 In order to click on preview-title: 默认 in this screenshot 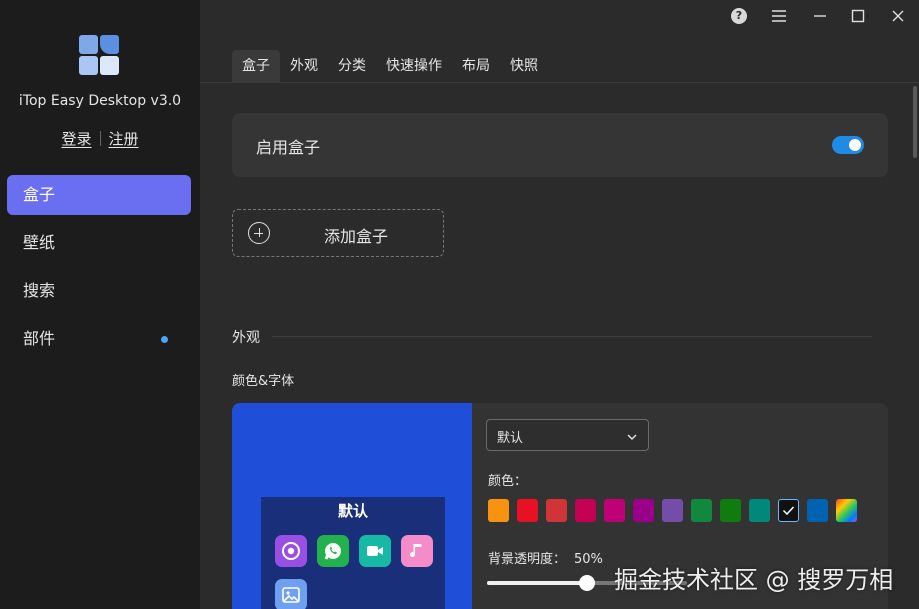, I will do `click(352, 511)`.